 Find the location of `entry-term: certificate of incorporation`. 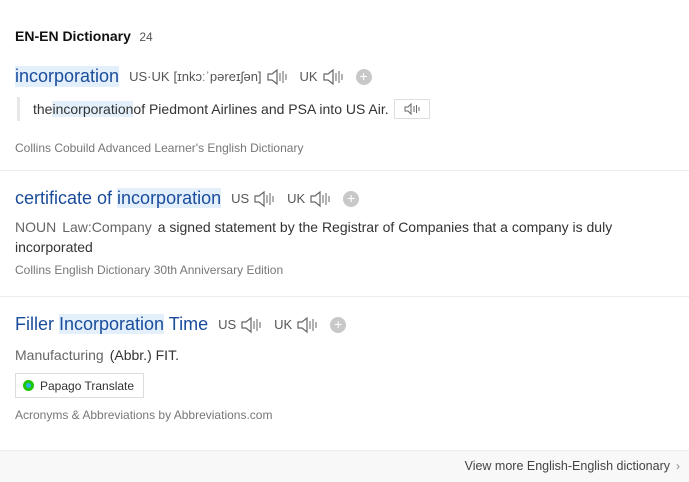

entry-term: certificate of incorporation is located at coordinates (118, 198).